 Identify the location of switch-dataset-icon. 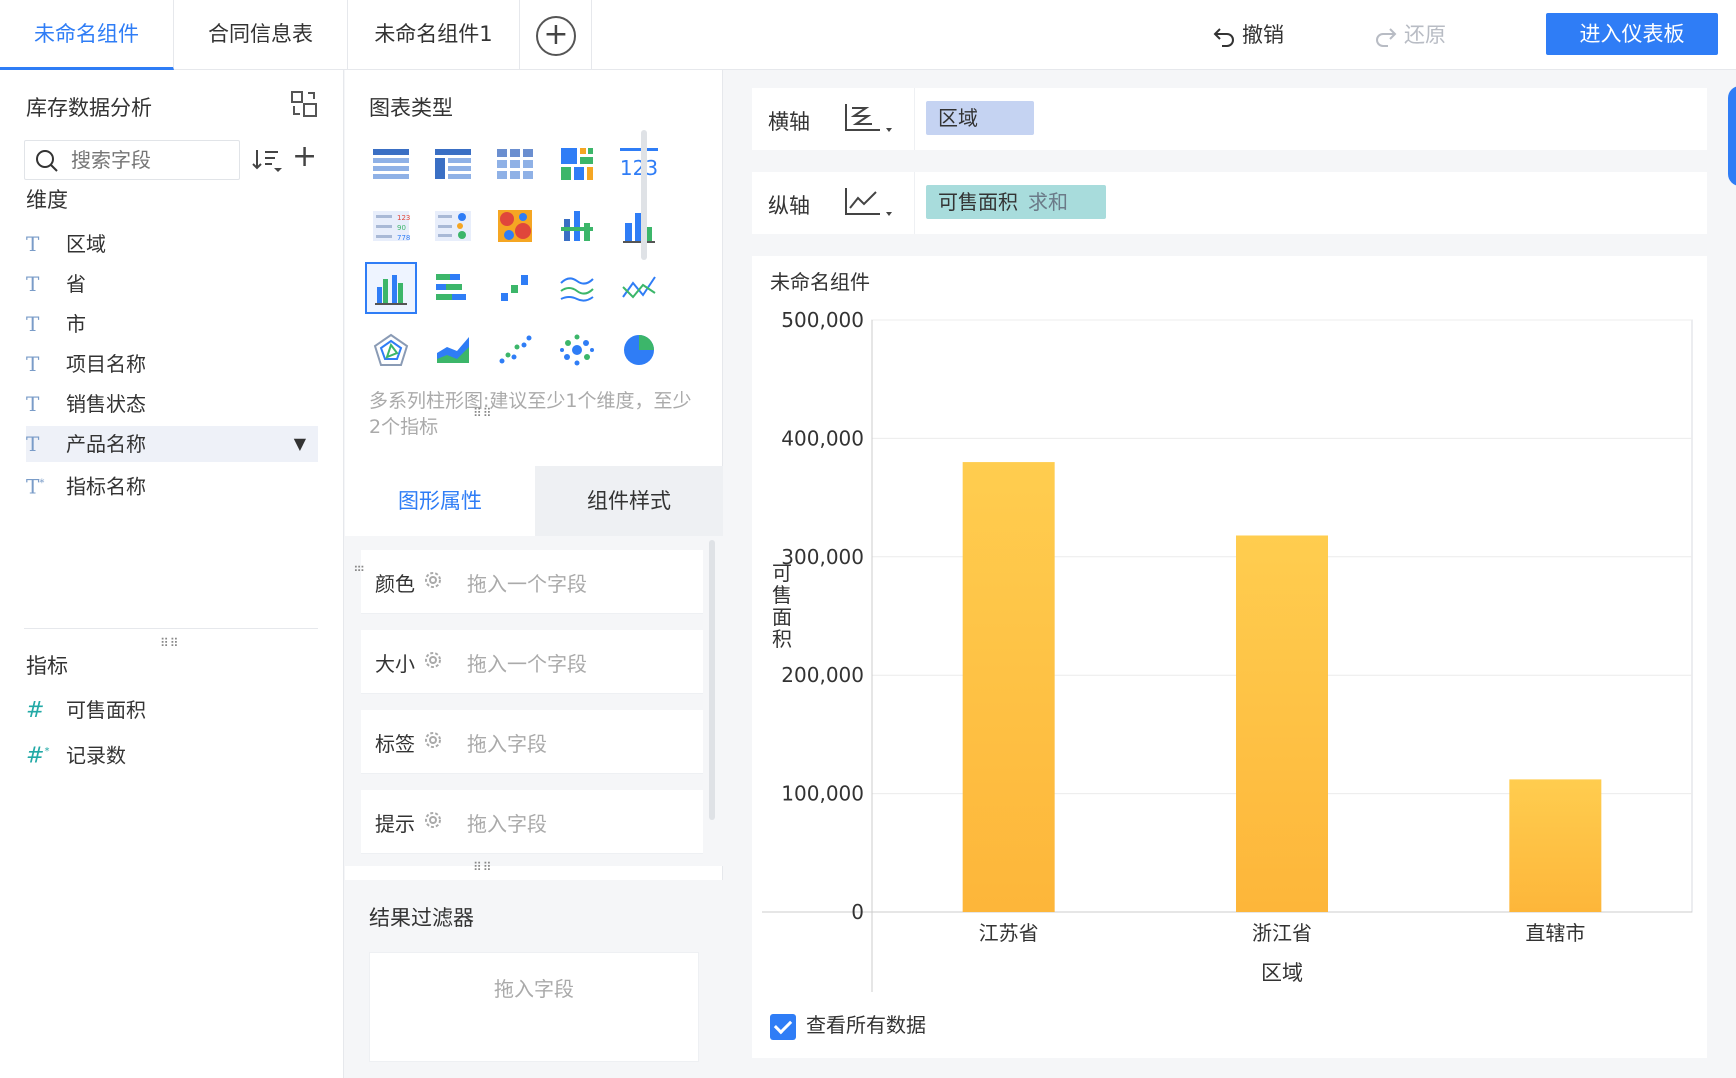
(304, 104).